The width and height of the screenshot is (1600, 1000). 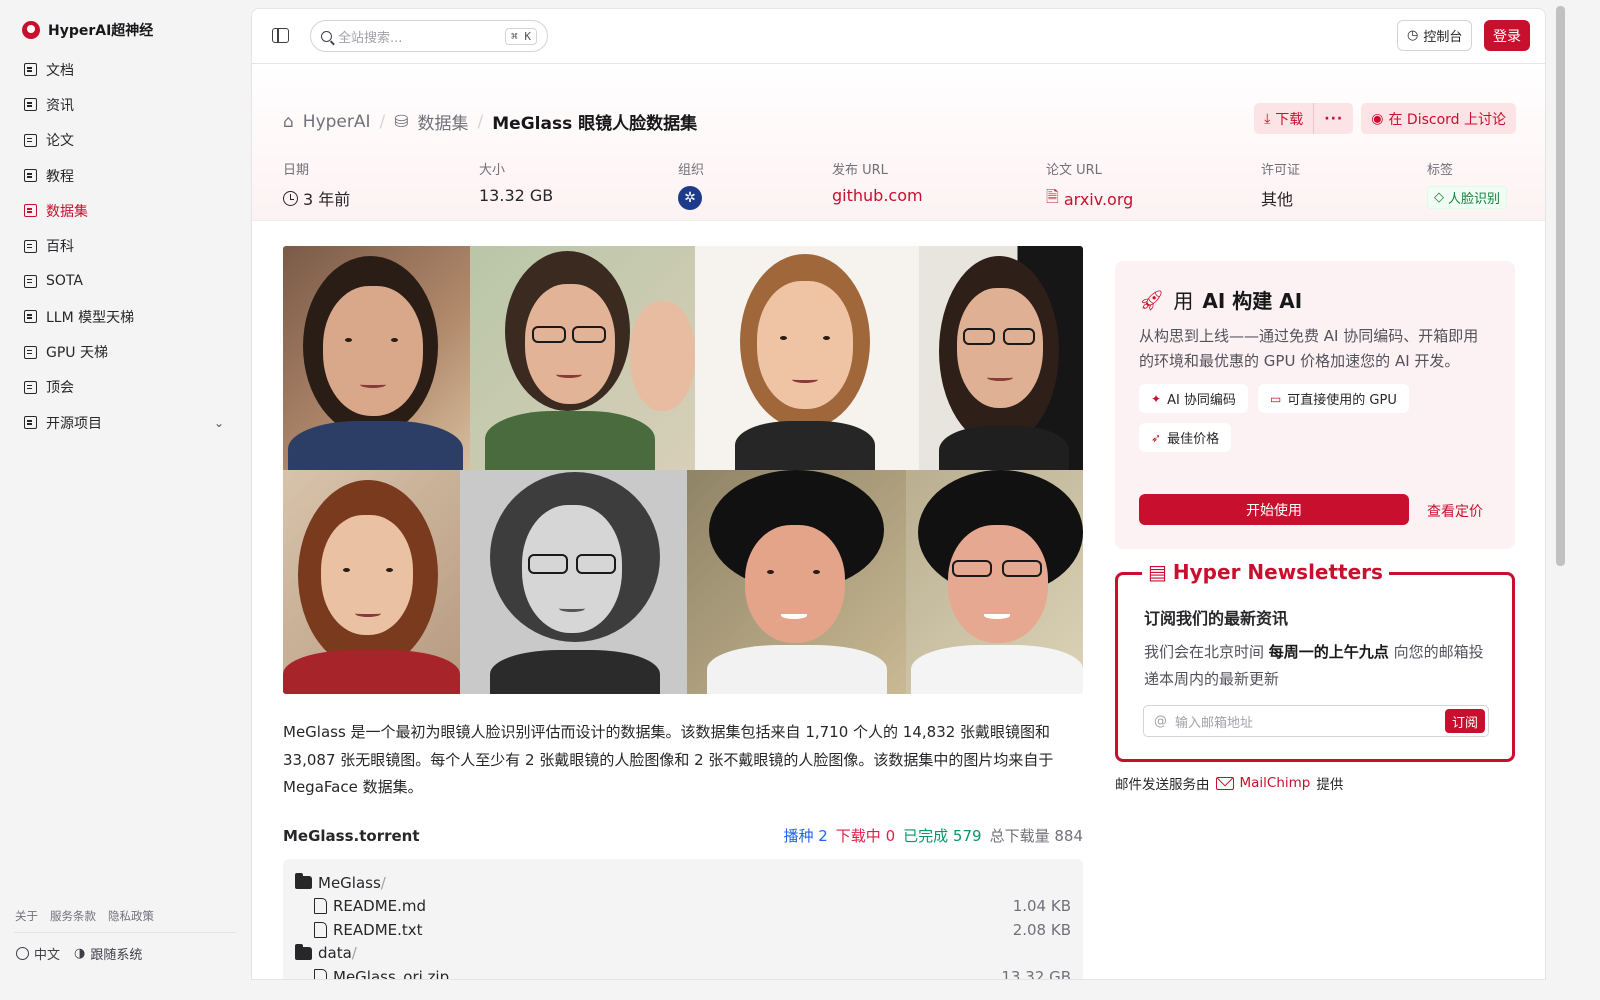 I want to click on meta-paper-url: 论文 URL 🗎 arxiv.org, so click(x=1089, y=186).